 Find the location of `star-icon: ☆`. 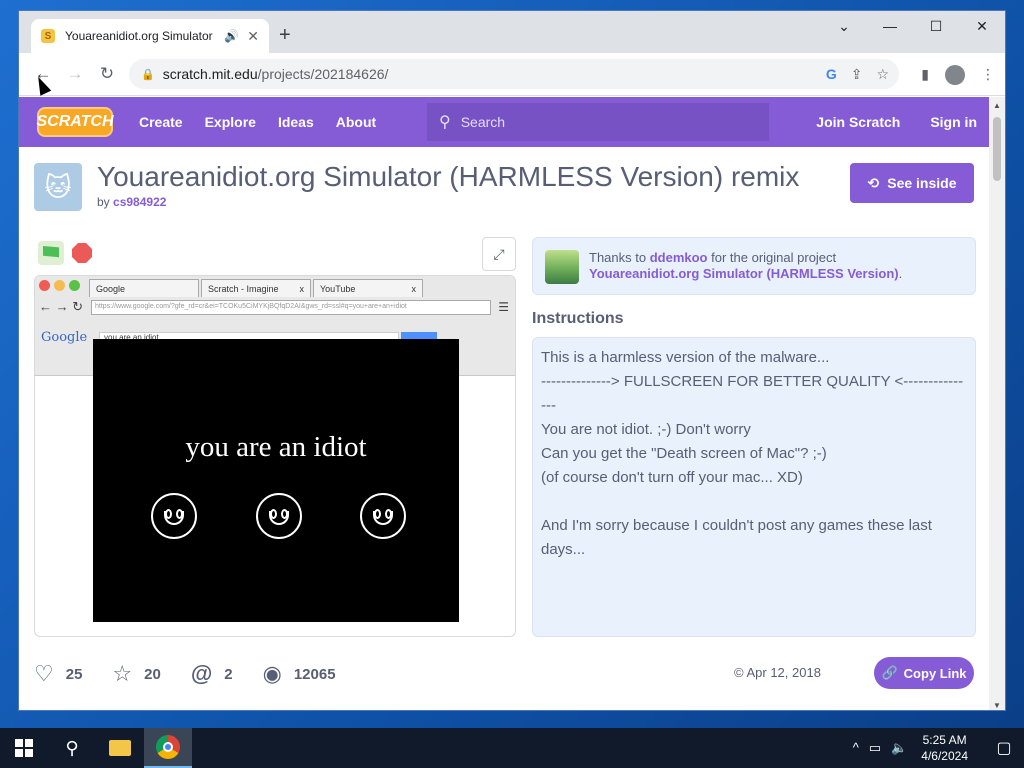

star-icon: ☆ is located at coordinates (122, 673).